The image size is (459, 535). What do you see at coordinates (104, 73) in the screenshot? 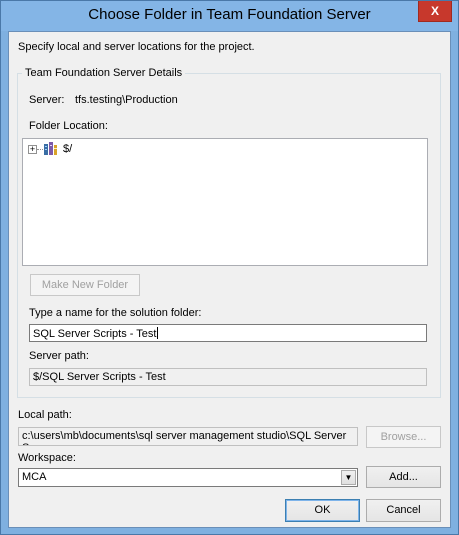
I see `group-legend: Team Foundation Server Details` at bounding box center [104, 73].